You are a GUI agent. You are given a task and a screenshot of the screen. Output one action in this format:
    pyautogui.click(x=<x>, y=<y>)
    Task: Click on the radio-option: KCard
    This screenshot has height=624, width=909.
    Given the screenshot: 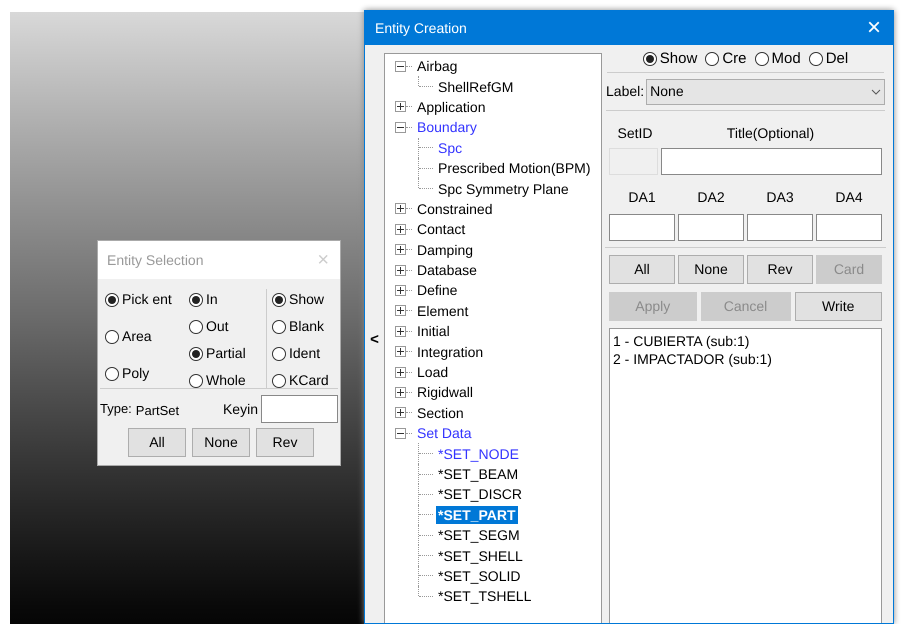 What is the action you would take?
    pyautogui.click(x=300, y=380)
    